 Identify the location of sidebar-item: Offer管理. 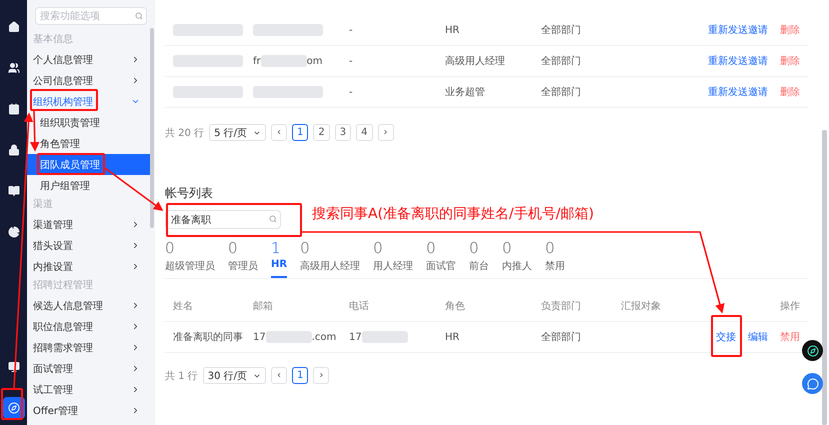
(88, 410).